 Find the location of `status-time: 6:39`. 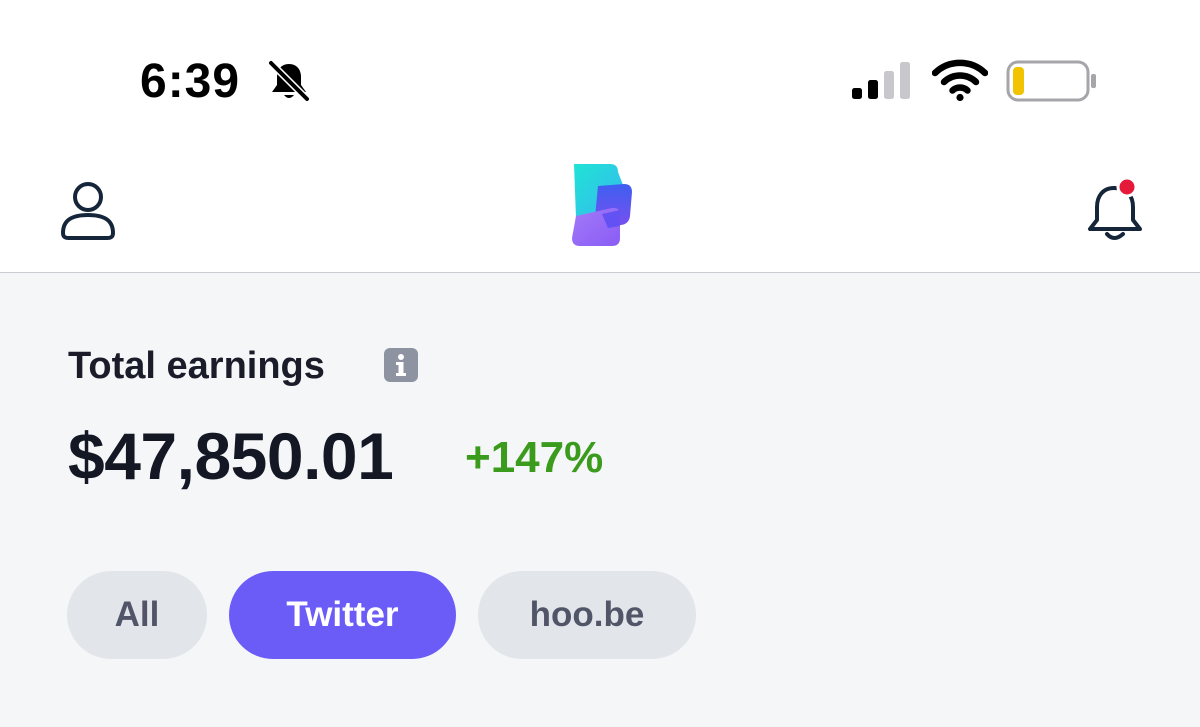

status-time: 6:39 is located at coordinates (190, 81).